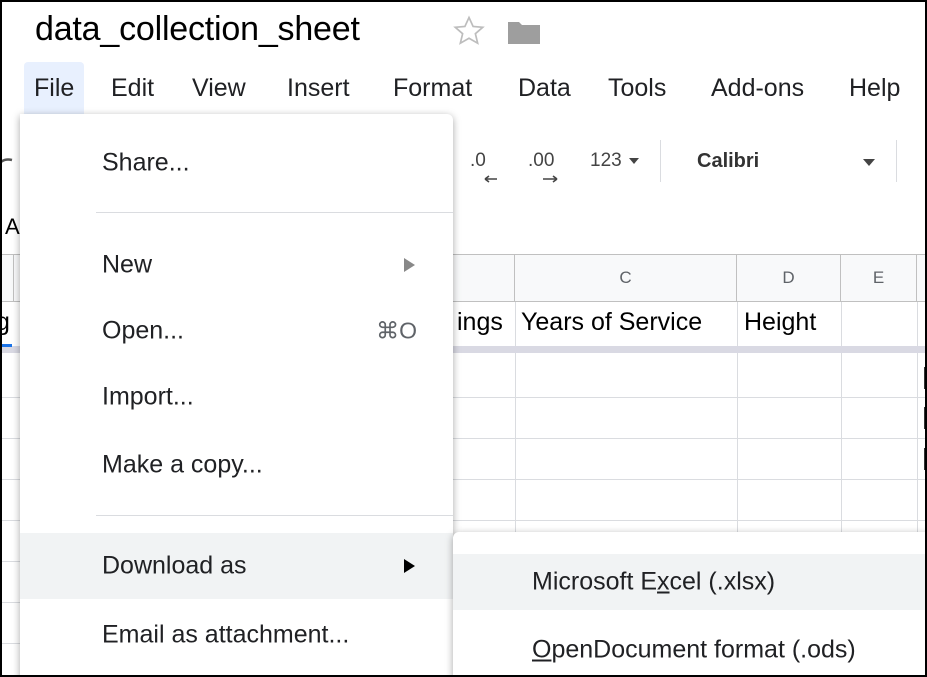 This screenshot has width=927, height=677. I want to click on column-header, so click(8, 278).